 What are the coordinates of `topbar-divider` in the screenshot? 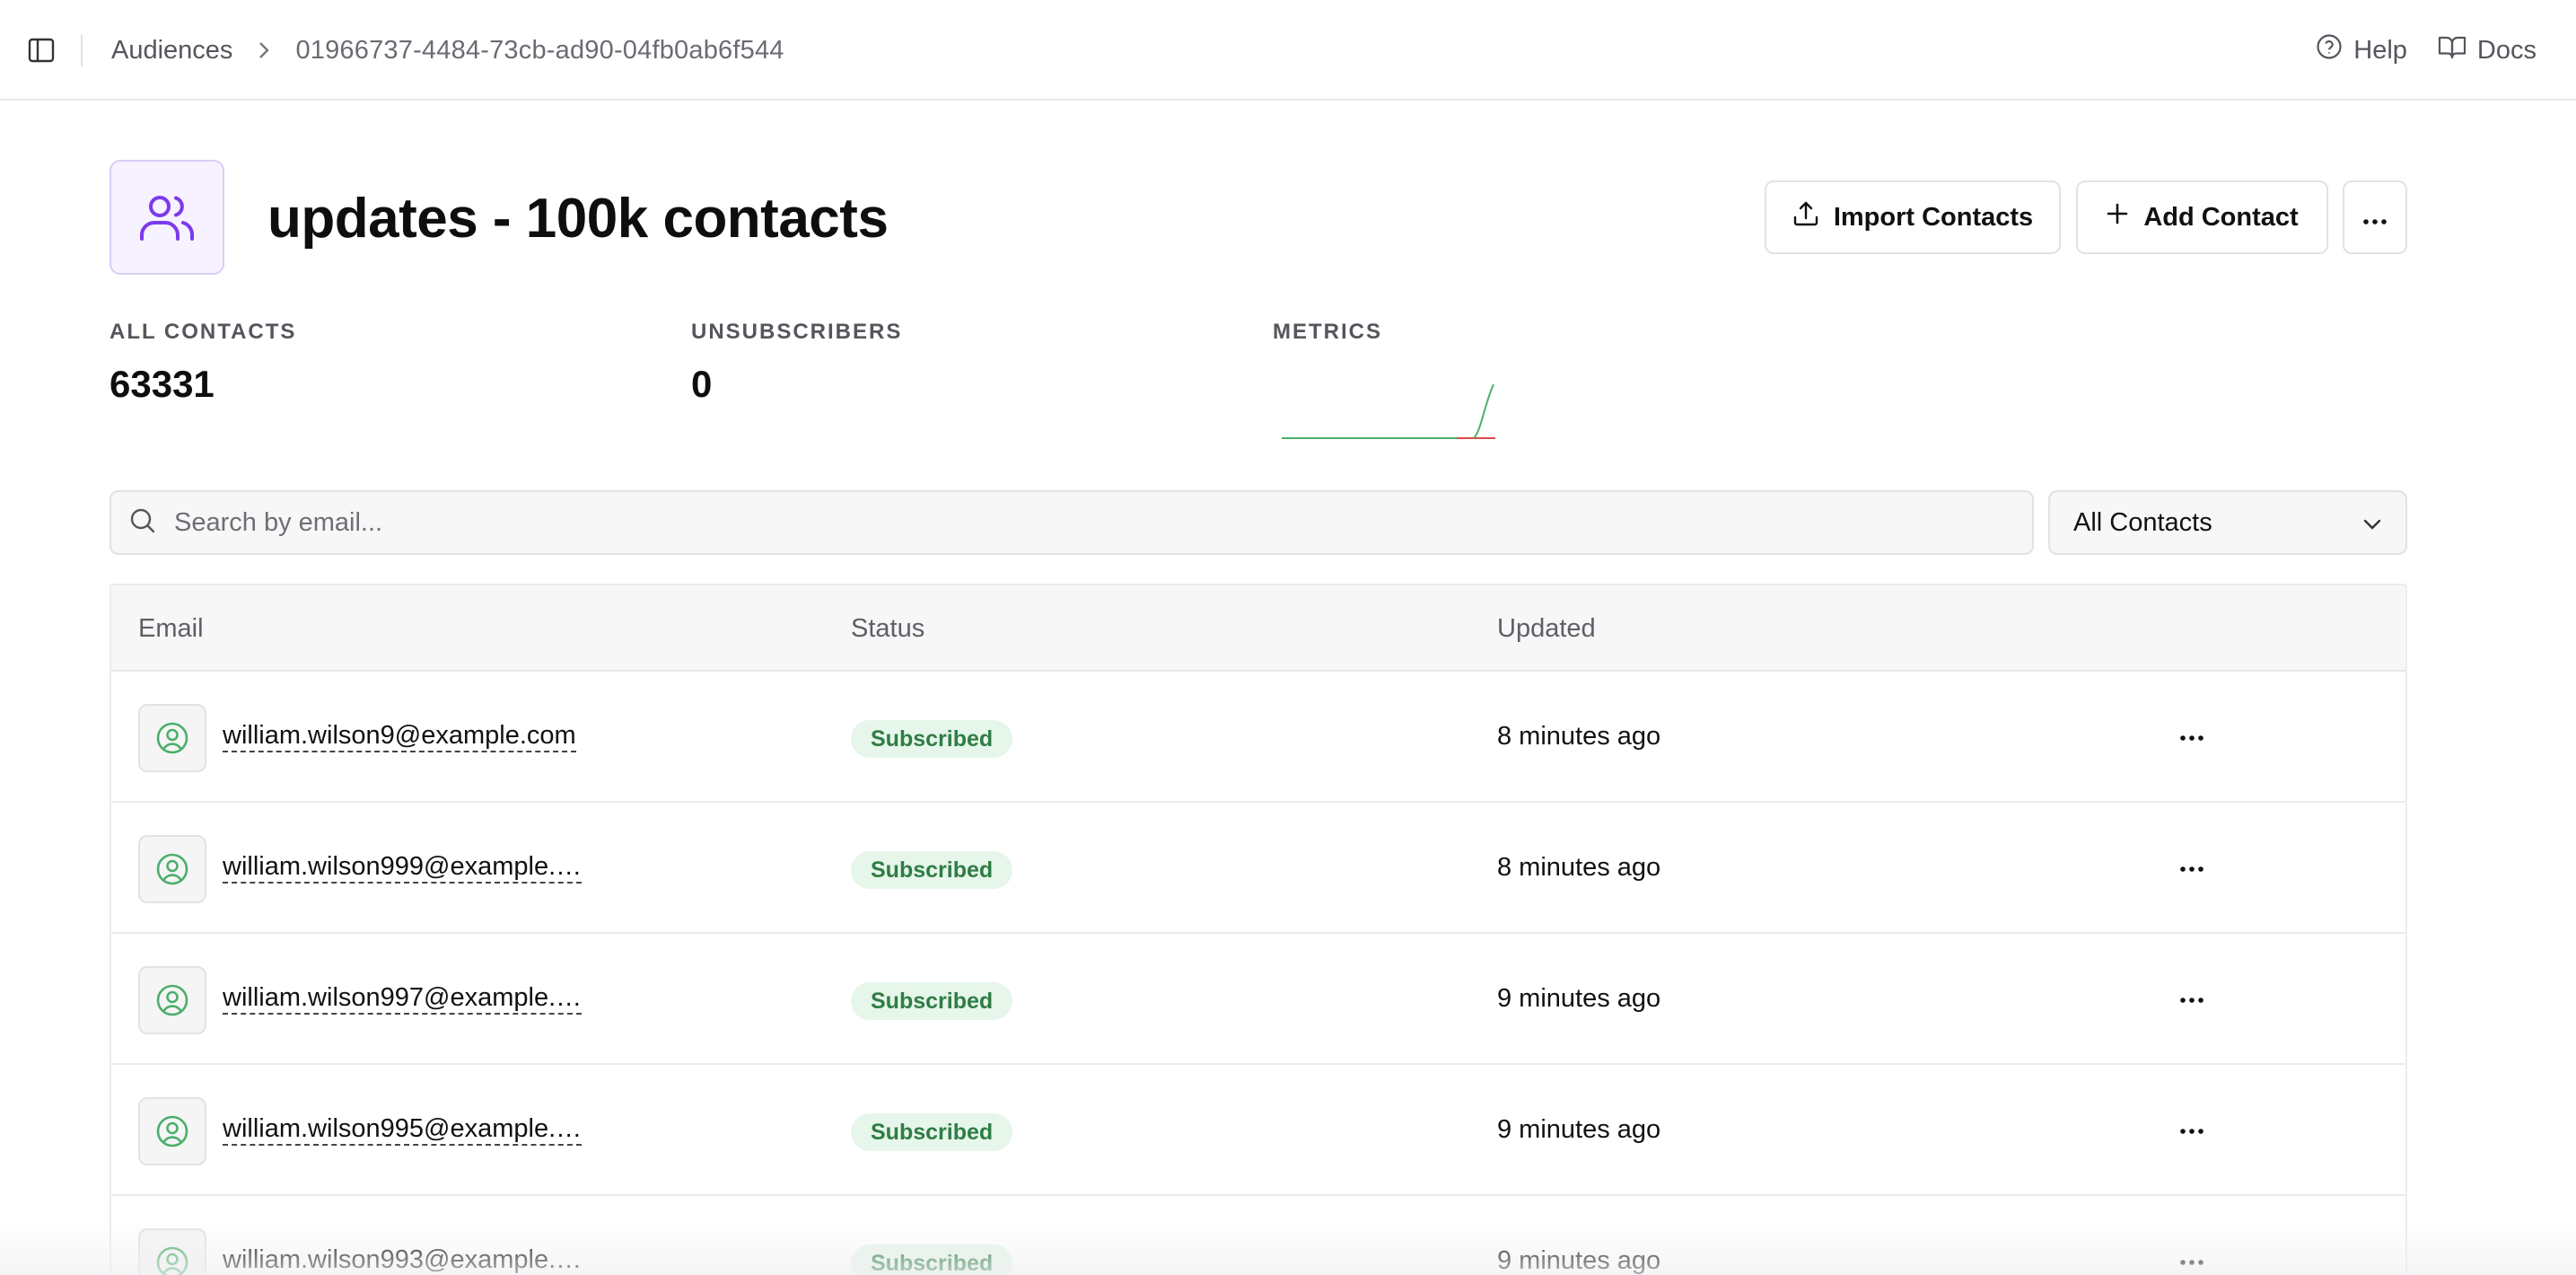 It's located at (82, 50).